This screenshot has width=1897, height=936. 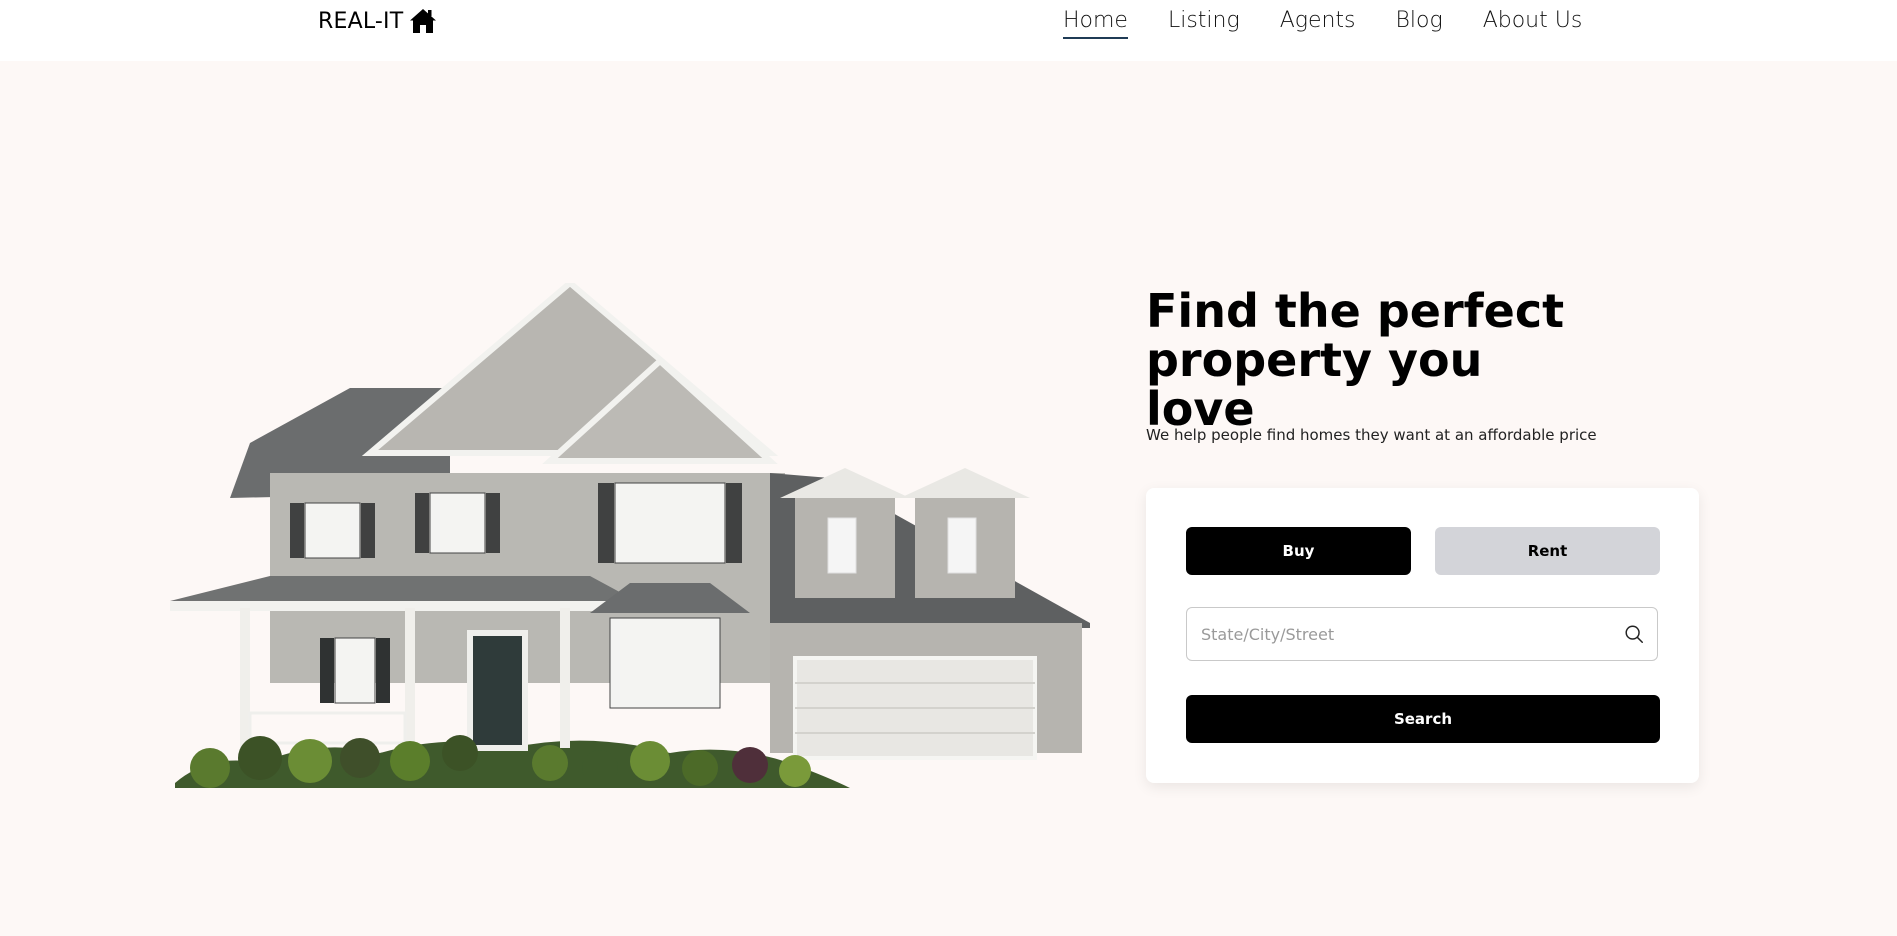 What do you see at coordinates (423, 21) in the screenshot?
I see `home-icon` at bounding box center [423, 21].